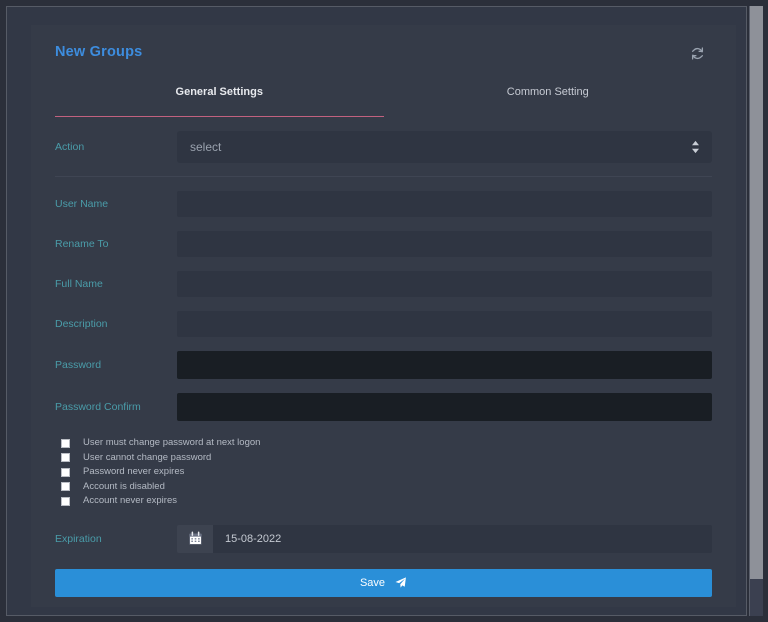 Image resolution: width=768 pixels, height=622 pixels. Describe the element at coordinates (444, 407) in the screenshot. I see `password-confirm-input` at that location.